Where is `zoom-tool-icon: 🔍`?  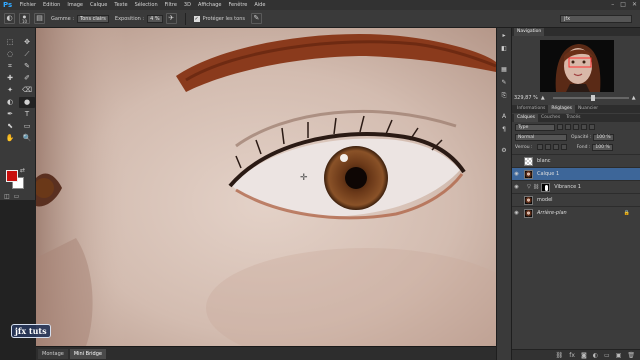
zoom-tool-icon: 🔍 is located at coordinates (27, 138).